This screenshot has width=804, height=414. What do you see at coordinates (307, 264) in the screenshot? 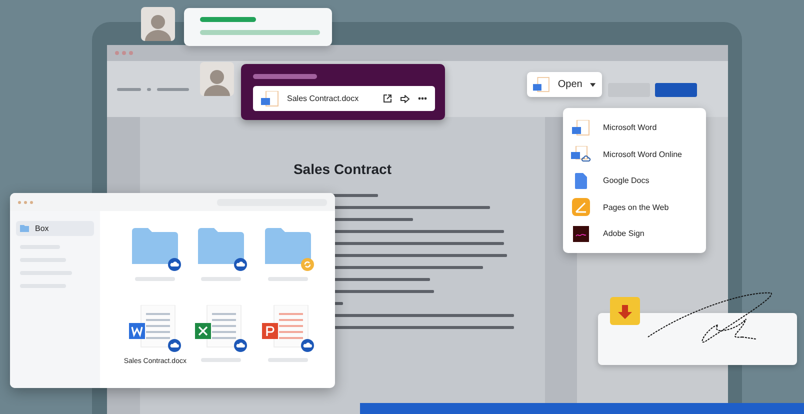
I see `sync-badge-icon` at bounding box center [307, 264].